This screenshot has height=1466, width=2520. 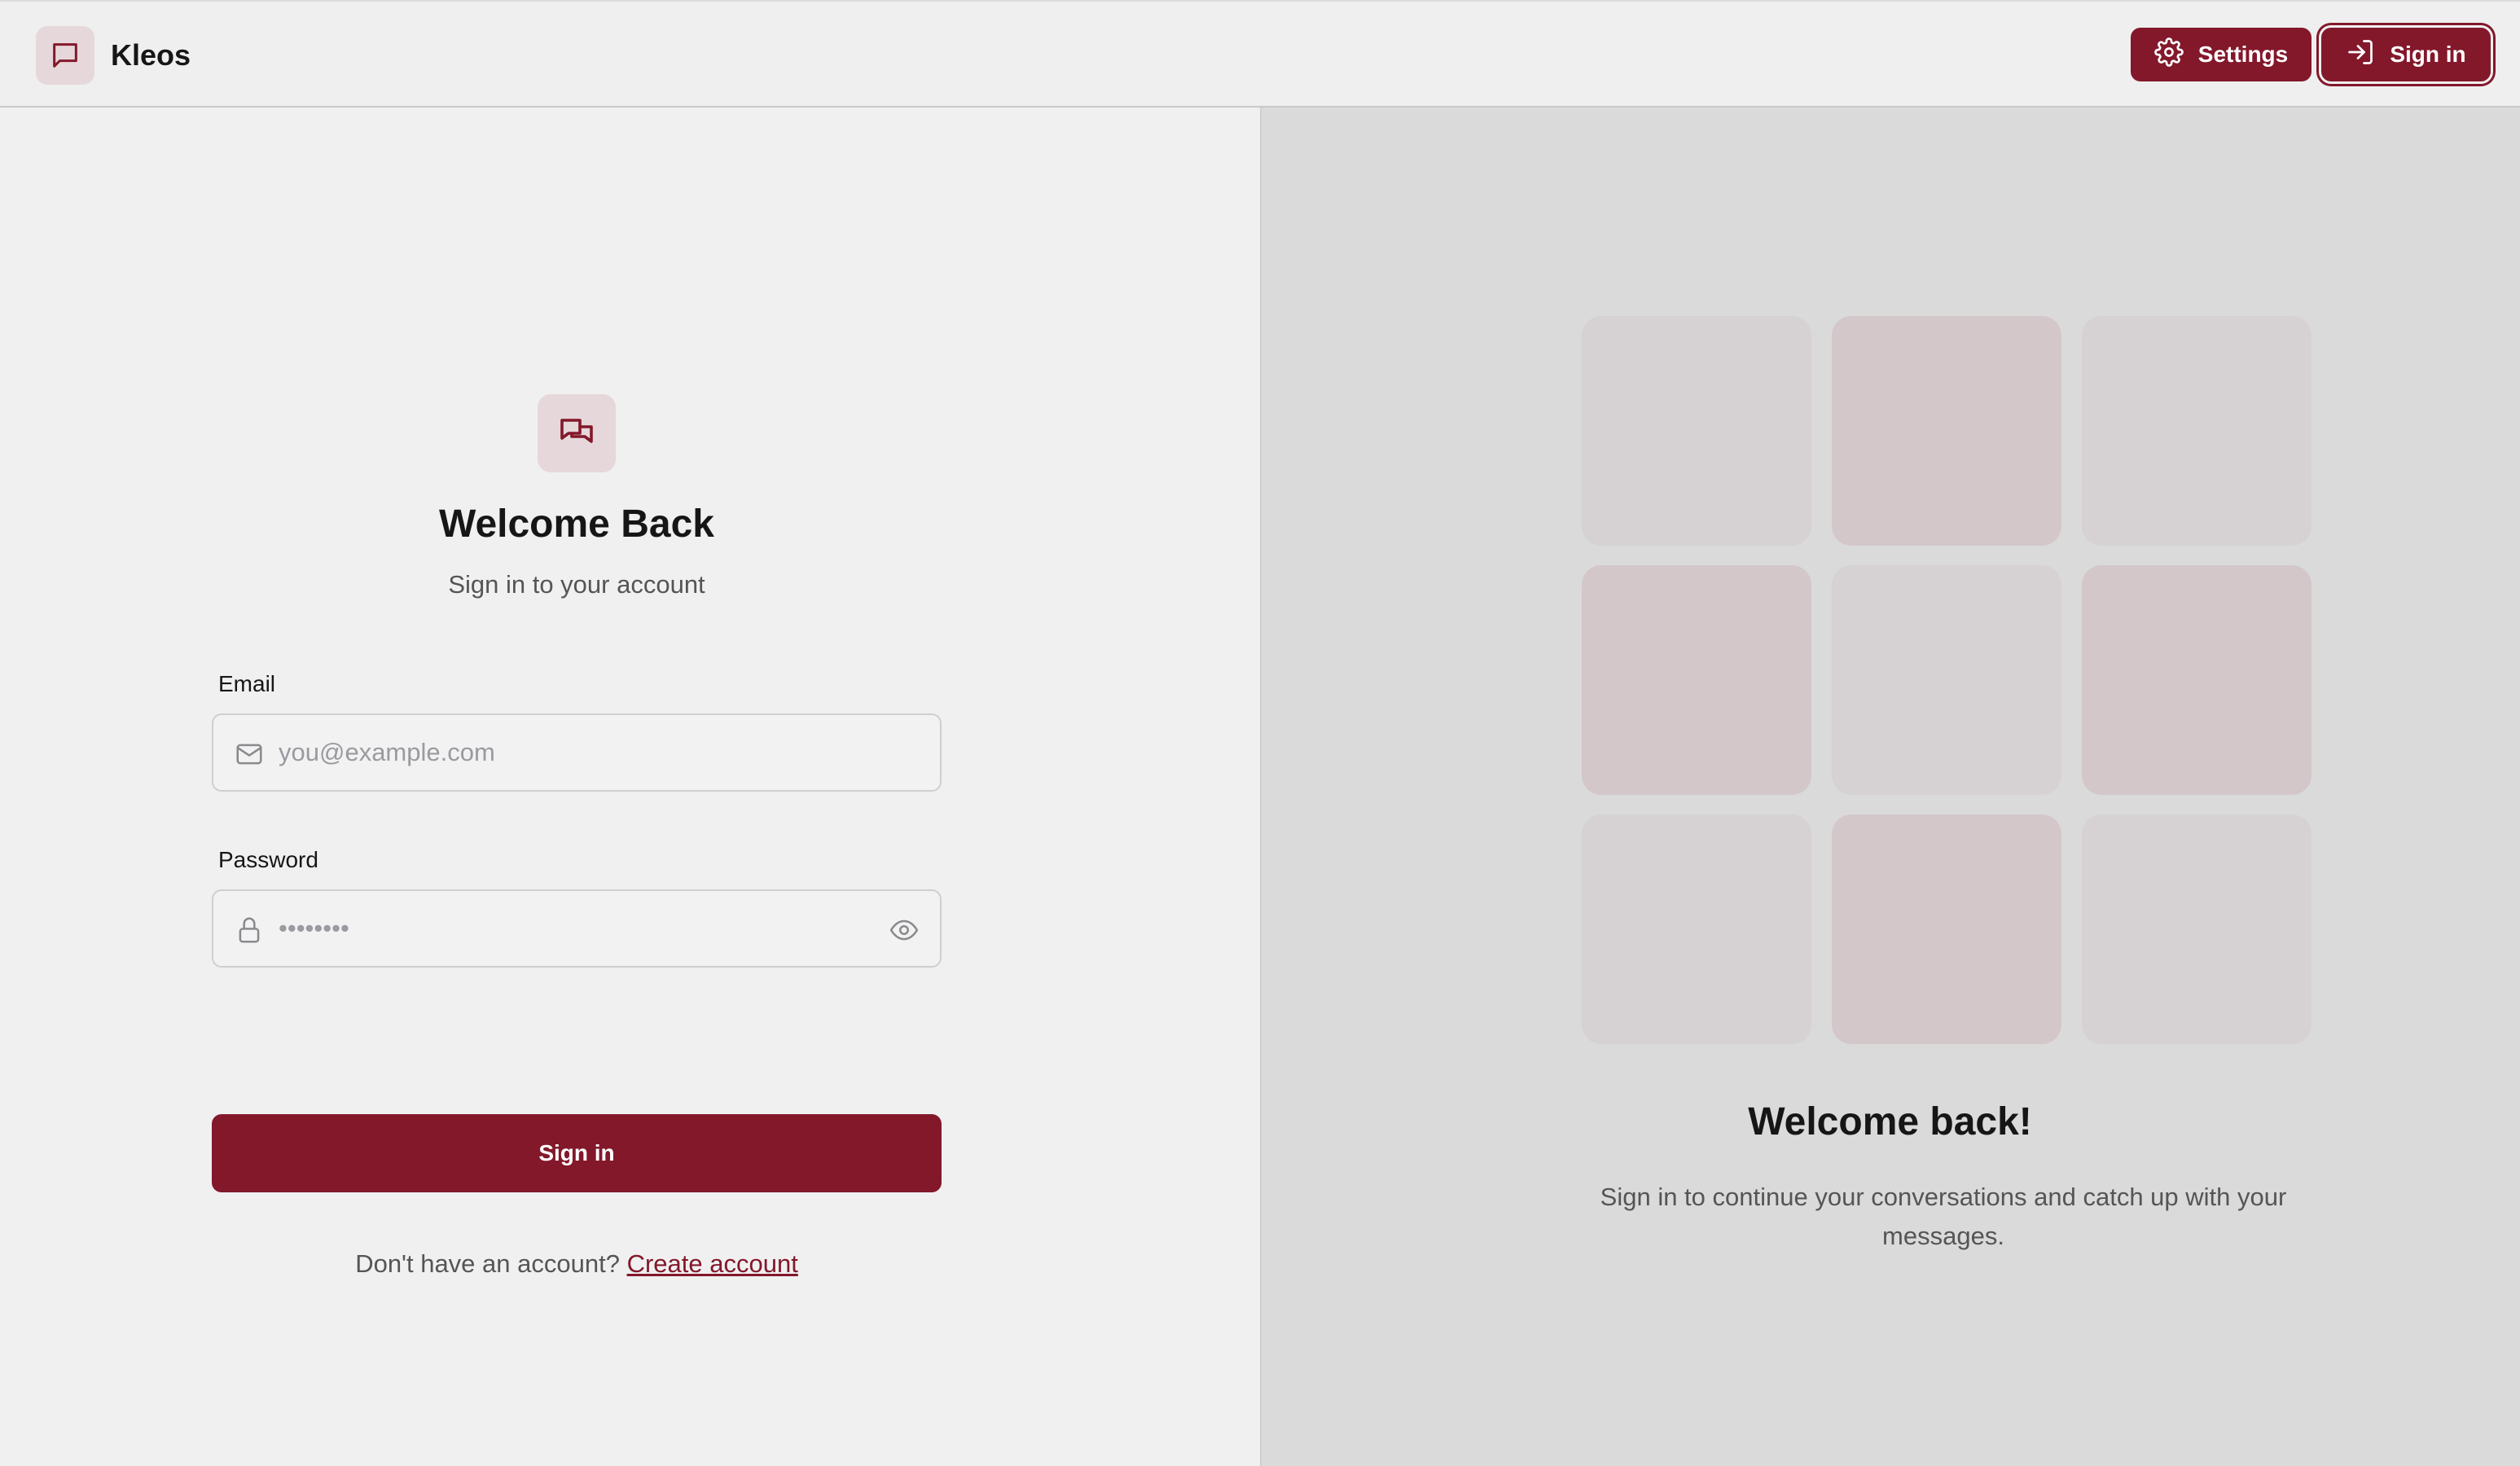 I want to click on eye-icon, so click(x=904, y=930).